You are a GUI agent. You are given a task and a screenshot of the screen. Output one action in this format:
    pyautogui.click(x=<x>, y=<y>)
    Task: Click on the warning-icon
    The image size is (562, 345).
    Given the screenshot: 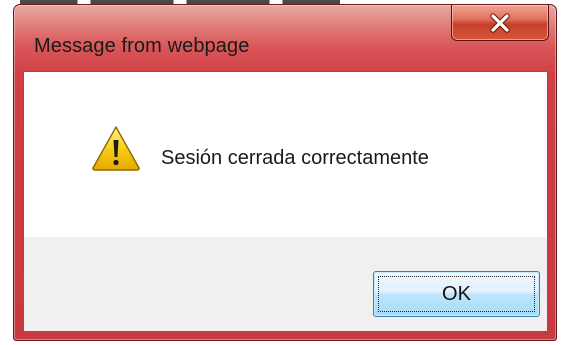 What is the action you would take?
    pyautogui.click(x=116, y=148)
    